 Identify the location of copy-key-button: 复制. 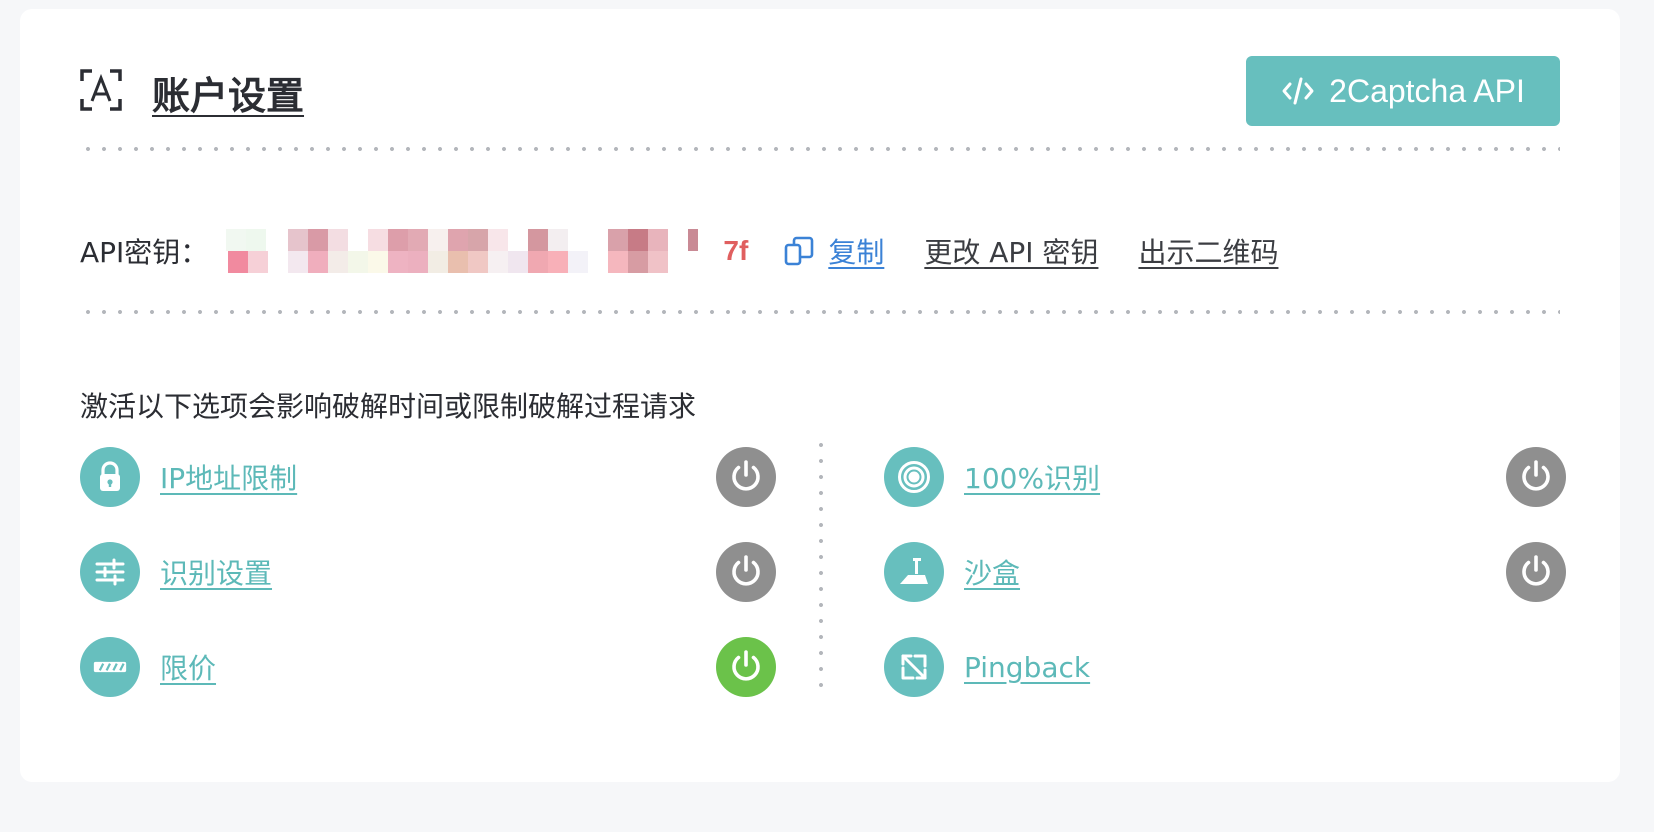
(834, 251).